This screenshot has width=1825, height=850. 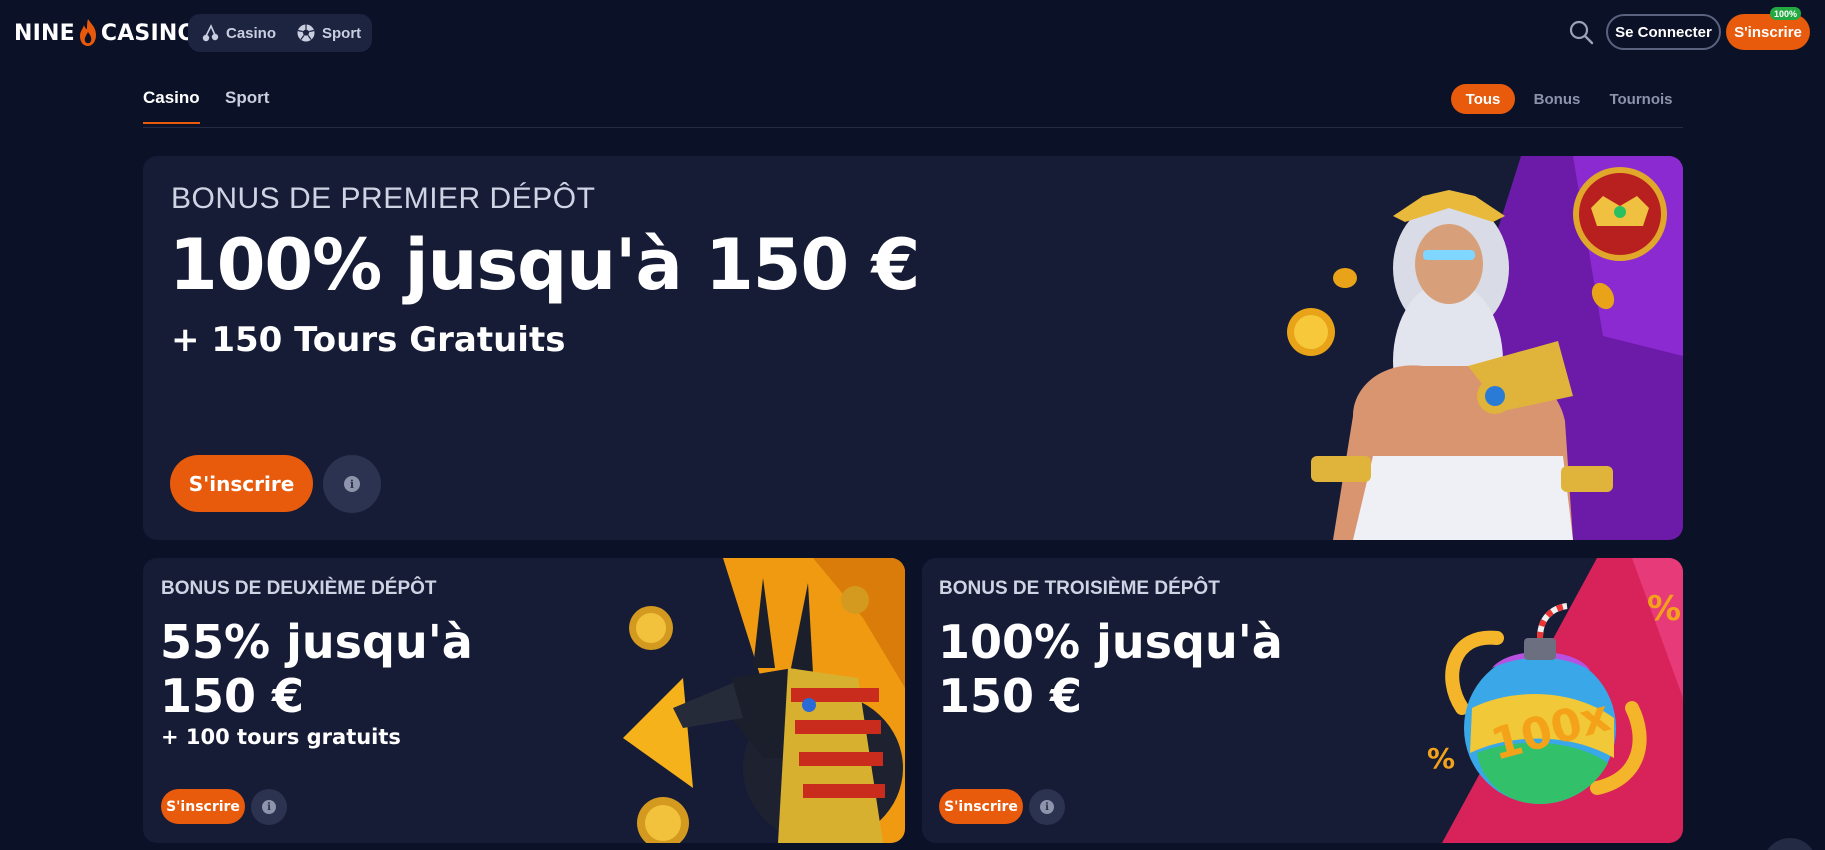 I want to click on promo-headline: 100% jusqu'à 150 €, so click(x=544, y=265).